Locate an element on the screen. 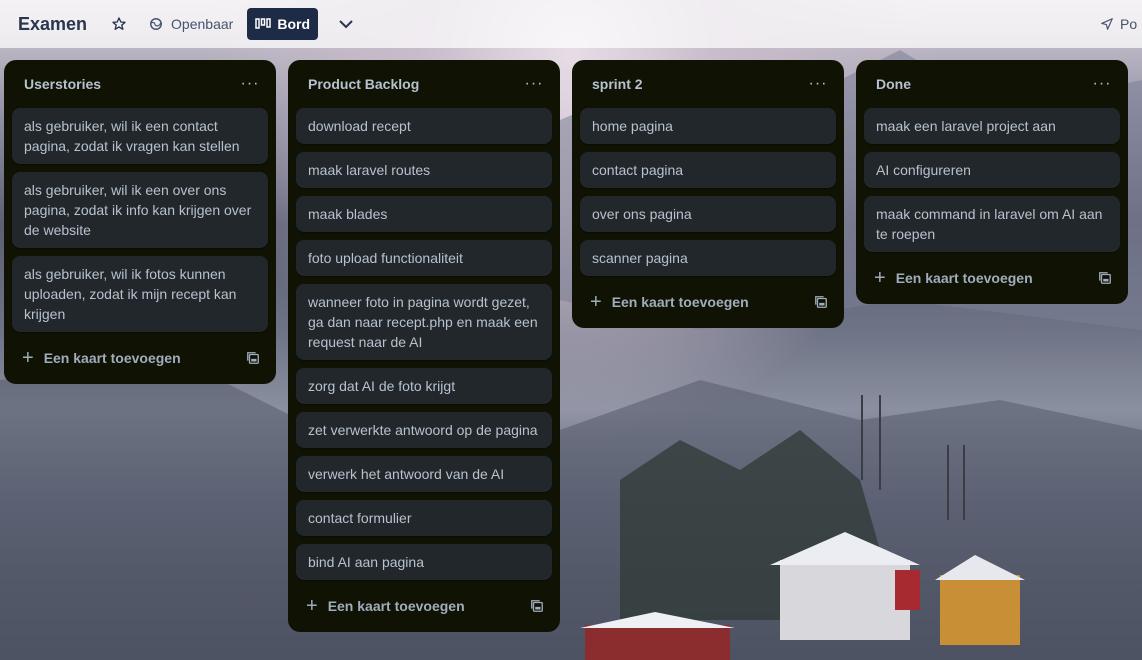 Image resolution: width=1142 pixels, height=660 pixels. list-header: Userstories ··· is located at coordinates (140, 84).